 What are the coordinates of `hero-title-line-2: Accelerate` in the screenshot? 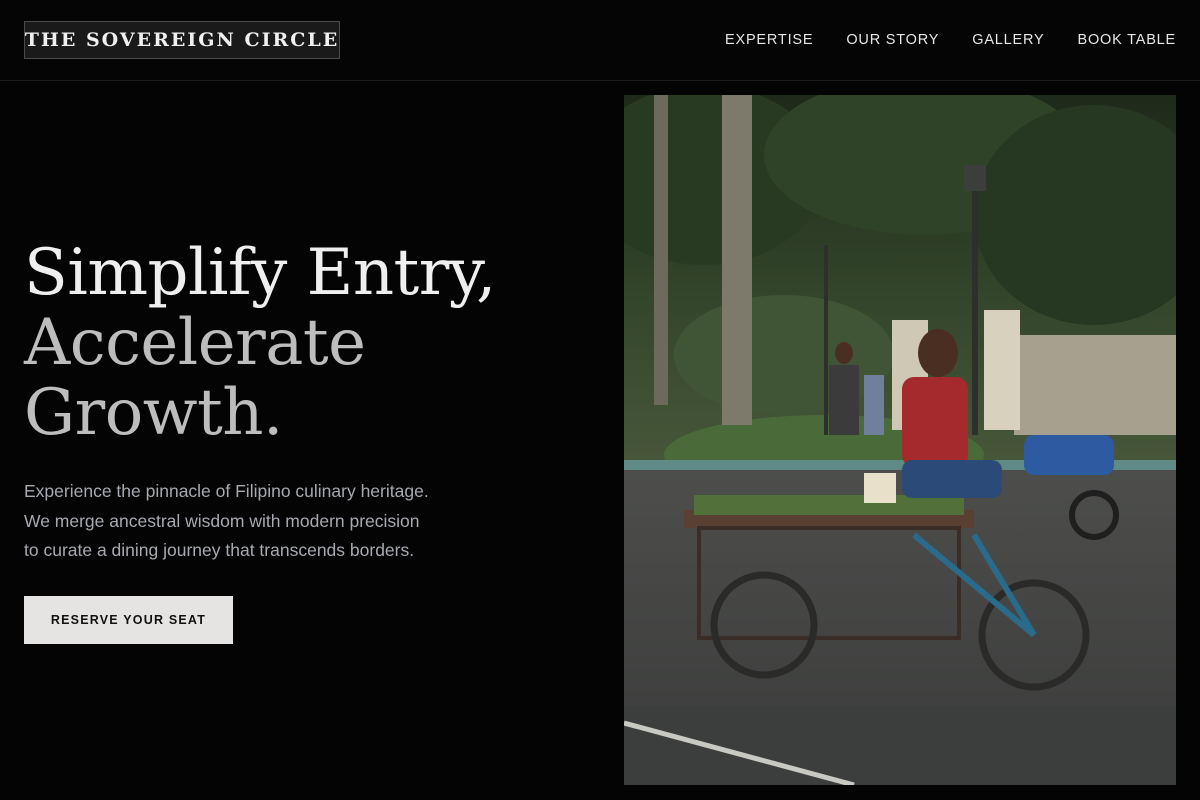 It's located at (195, 343).